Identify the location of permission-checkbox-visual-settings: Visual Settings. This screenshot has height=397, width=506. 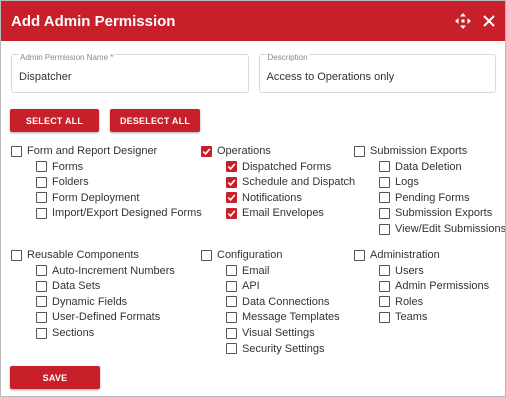
(270, 333).